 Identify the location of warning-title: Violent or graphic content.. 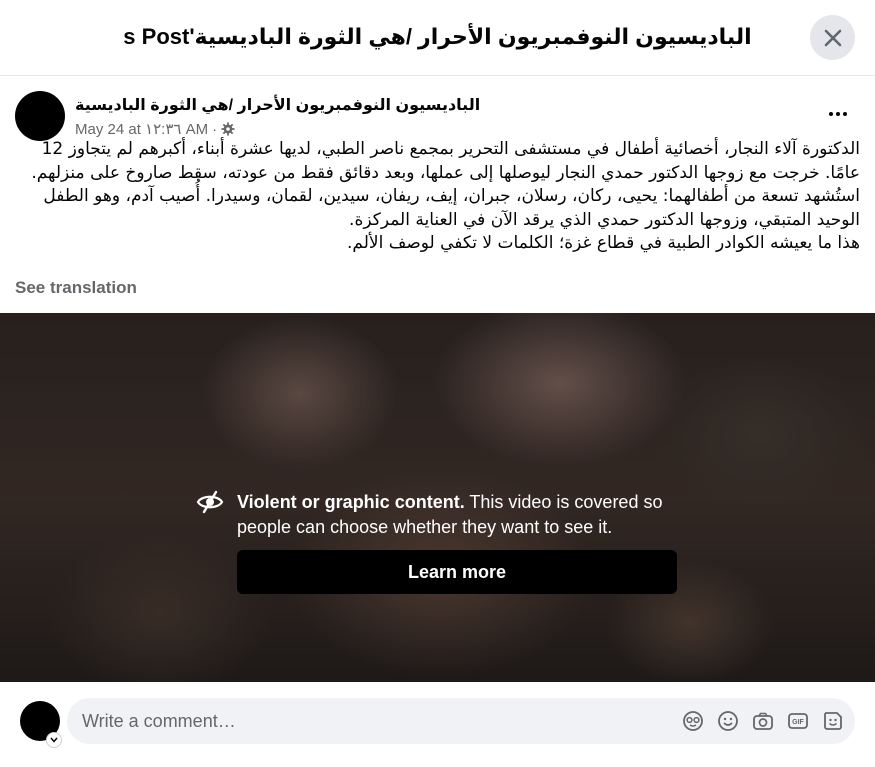
(351, 502).